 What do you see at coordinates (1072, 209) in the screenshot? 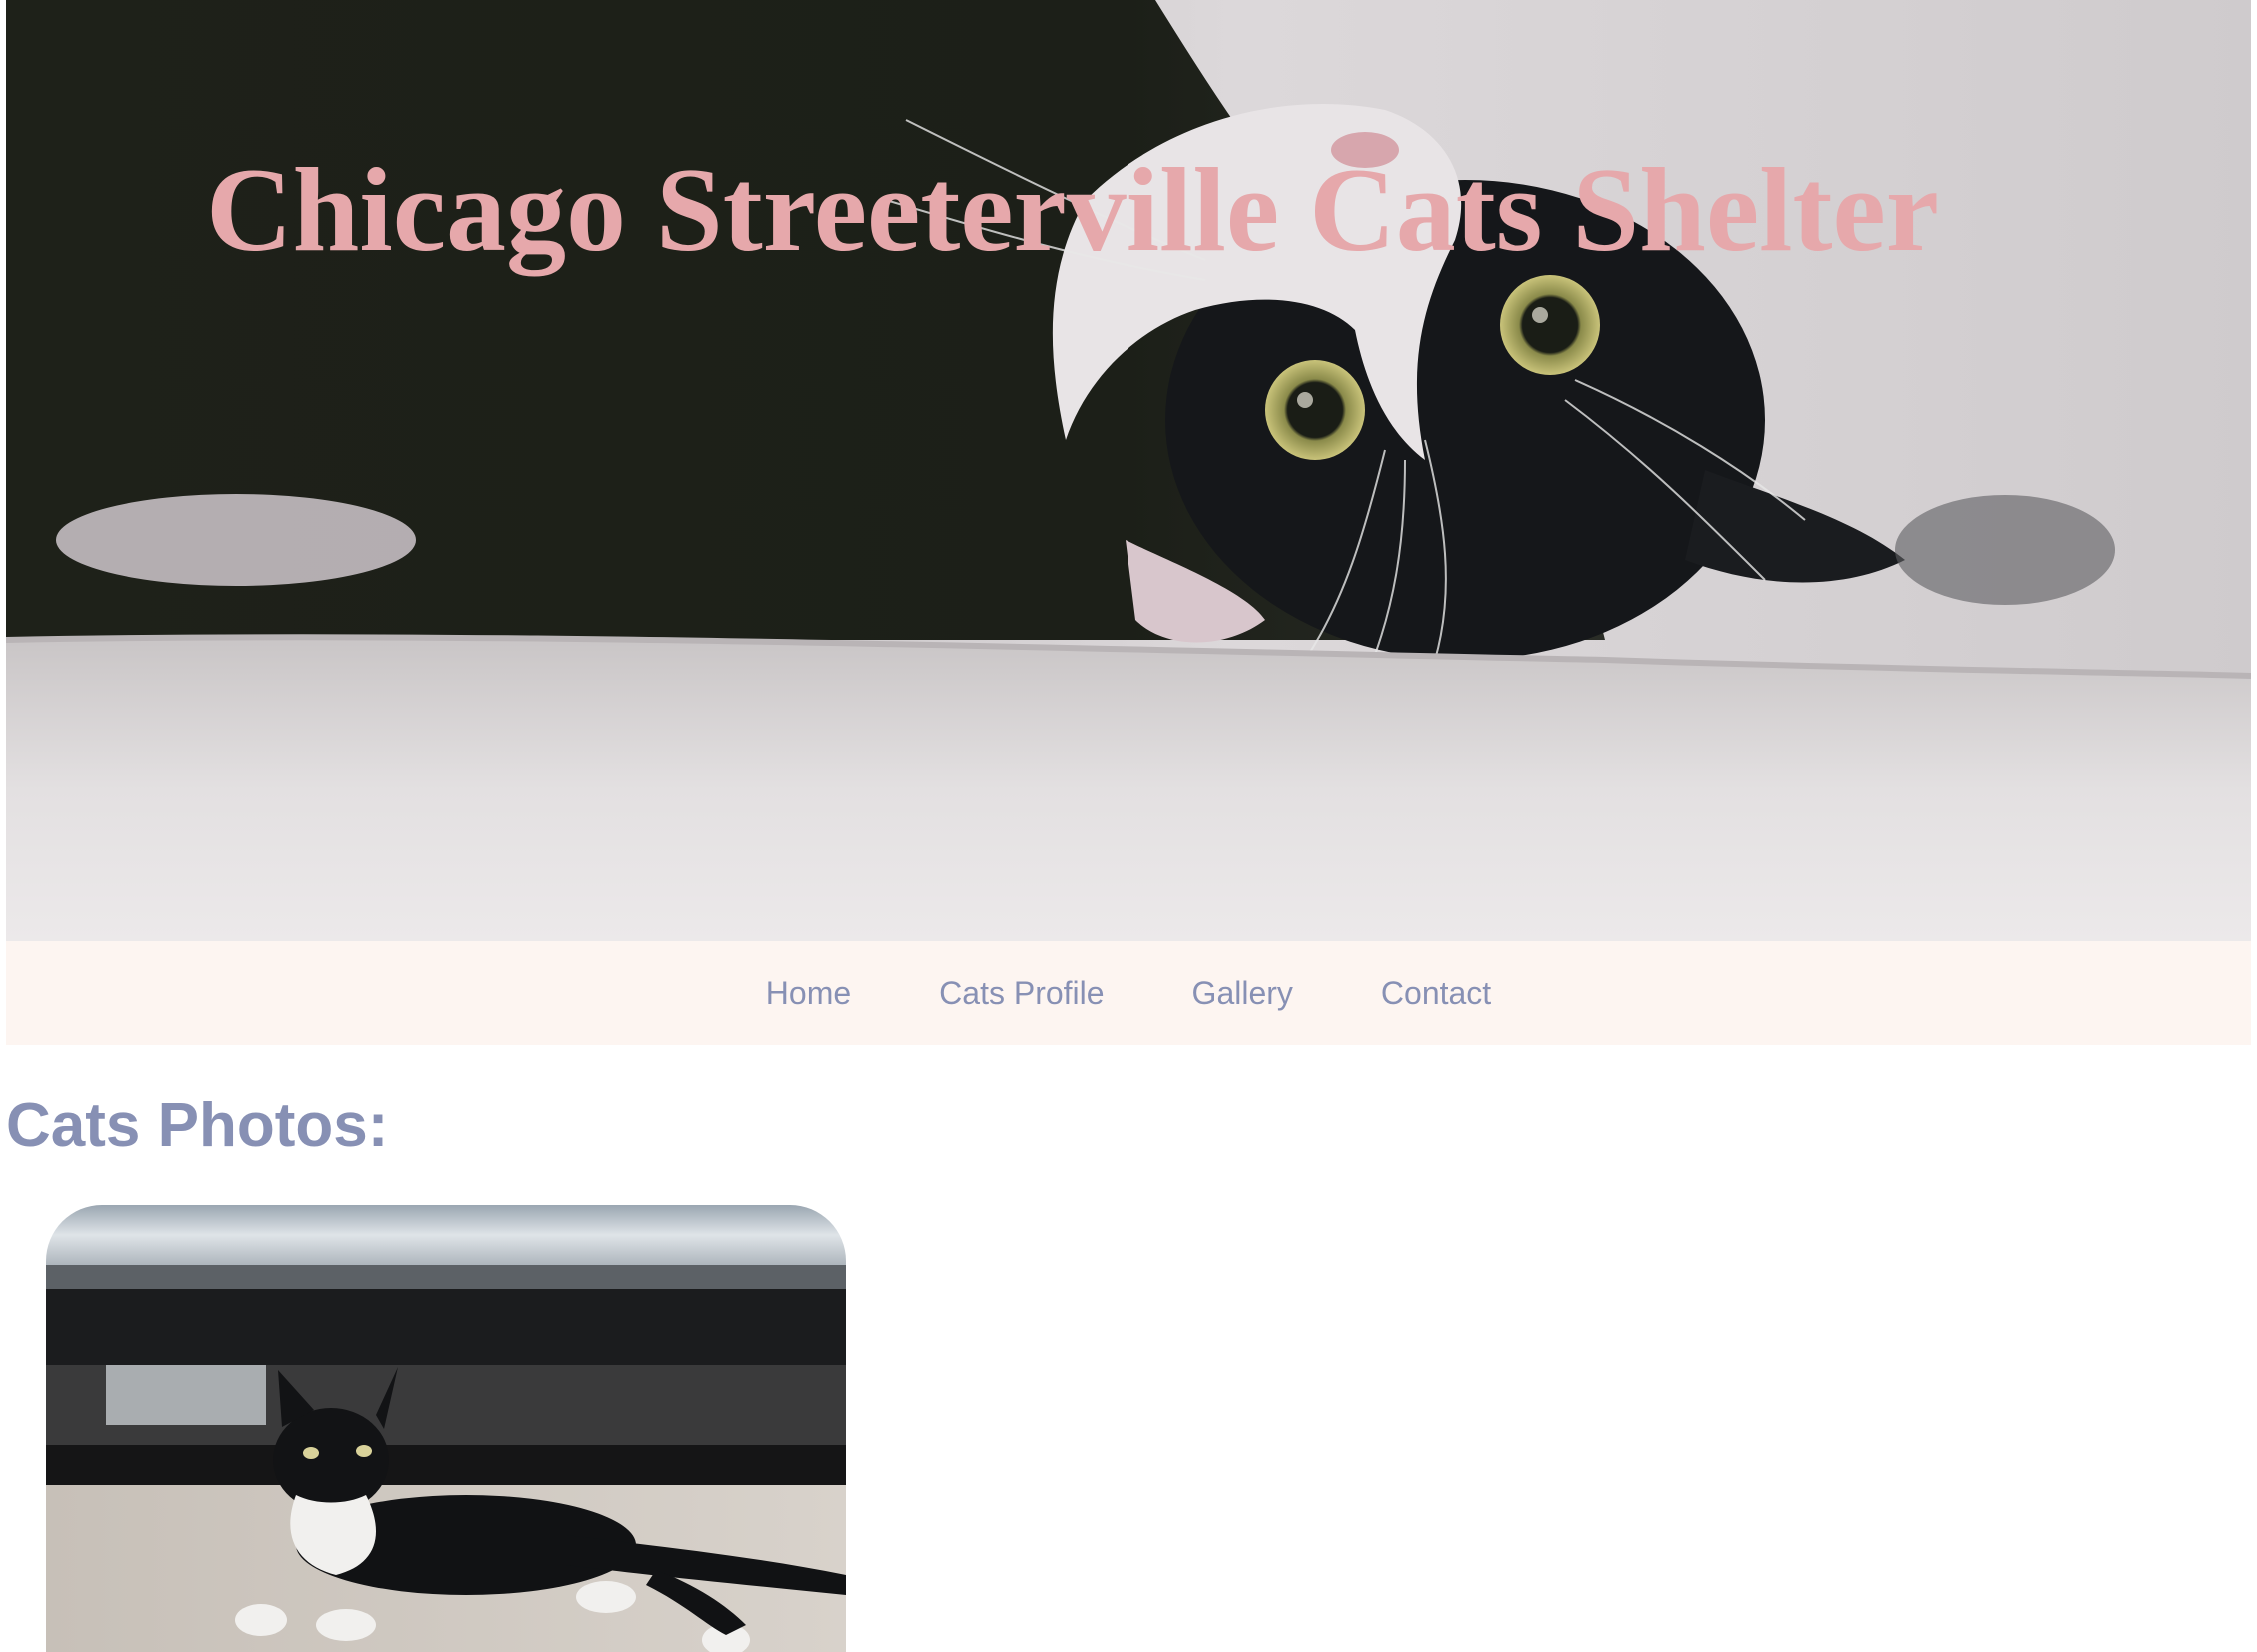
I see `site-title: Chicago Streeterville Cats Shelter` at bounding box center [1072, 209].